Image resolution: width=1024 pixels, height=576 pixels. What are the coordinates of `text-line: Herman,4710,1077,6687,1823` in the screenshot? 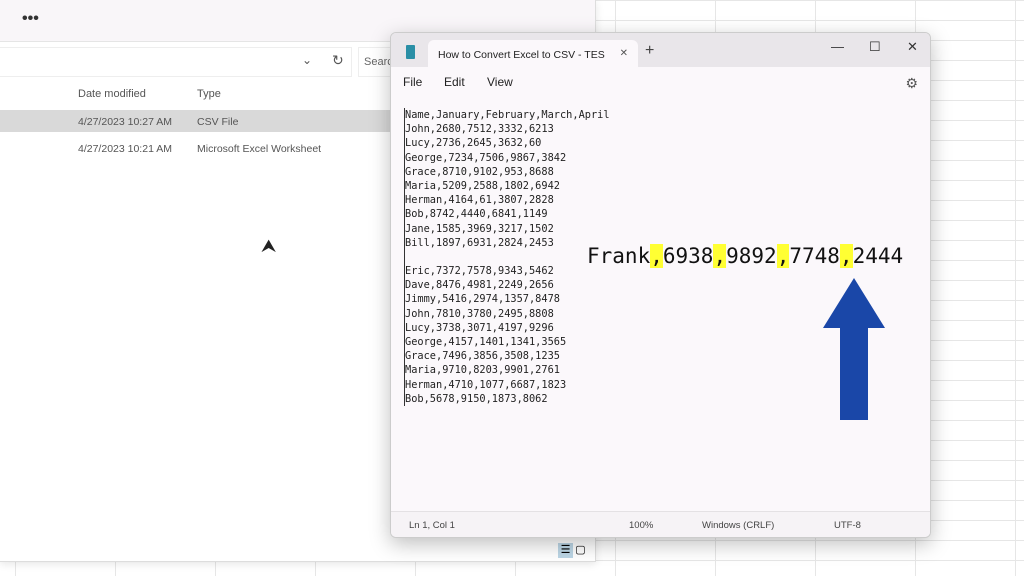 It's located at (486, 384).